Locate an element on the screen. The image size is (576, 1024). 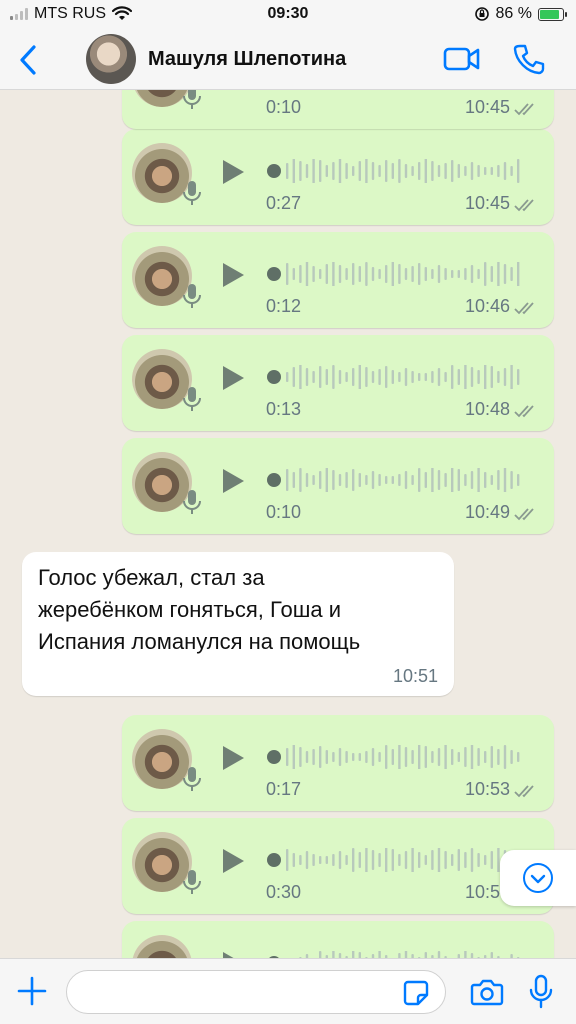
voice-duration: 0:10 is located at coordinates (284, 512).